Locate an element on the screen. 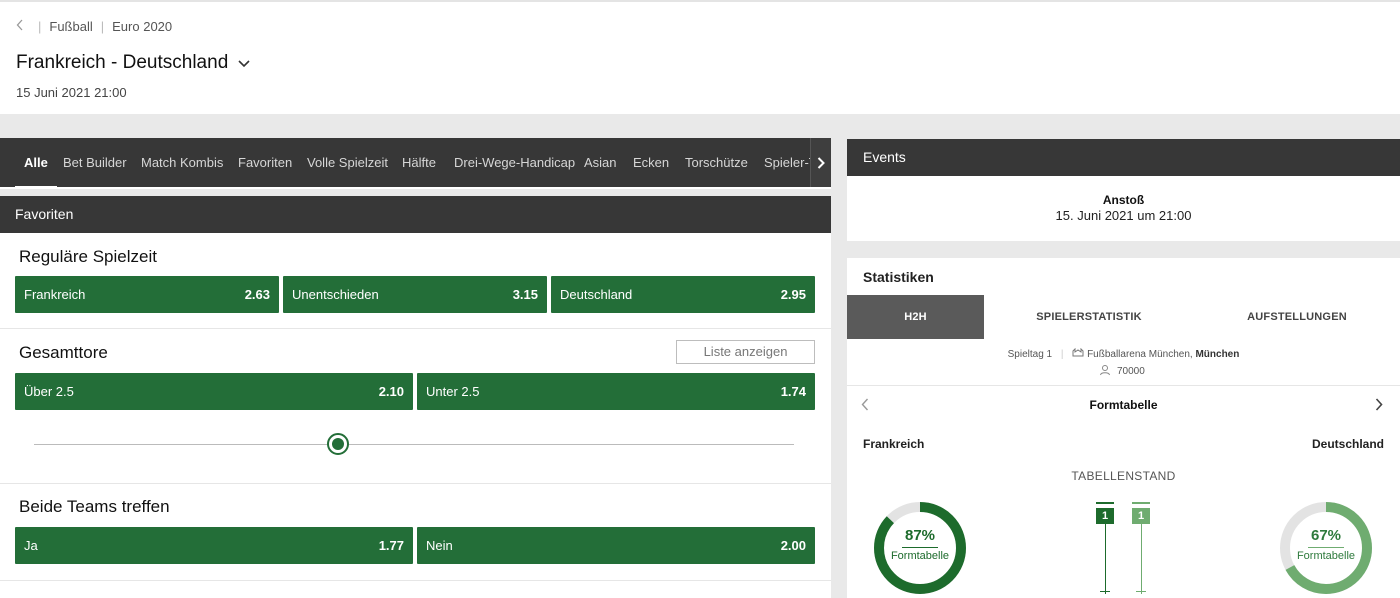 This screenshot has width=1400, height=598. home-form-label: Formtabelle is located at coordinates (920, 556).